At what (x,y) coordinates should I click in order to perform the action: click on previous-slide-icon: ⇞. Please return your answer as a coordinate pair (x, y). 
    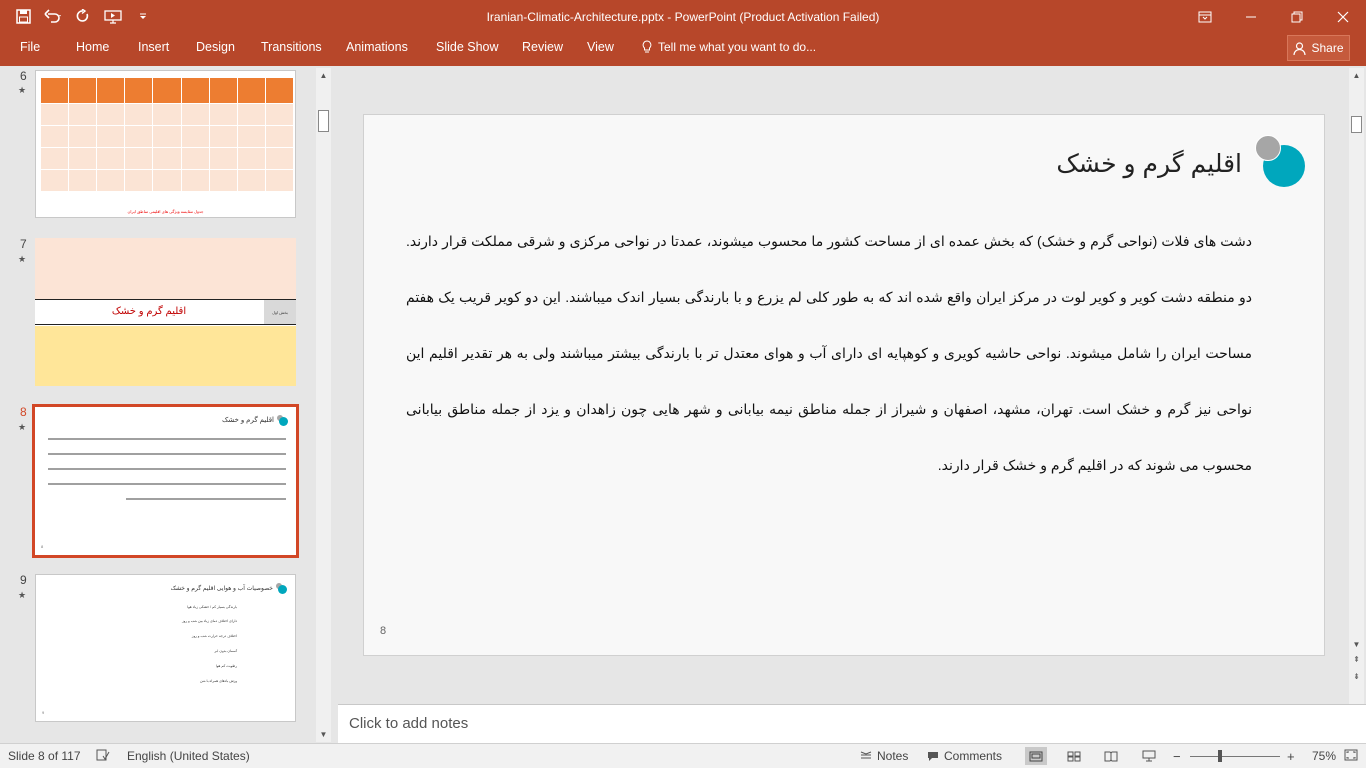
    Looking at the image, I should click on (1356, 659).